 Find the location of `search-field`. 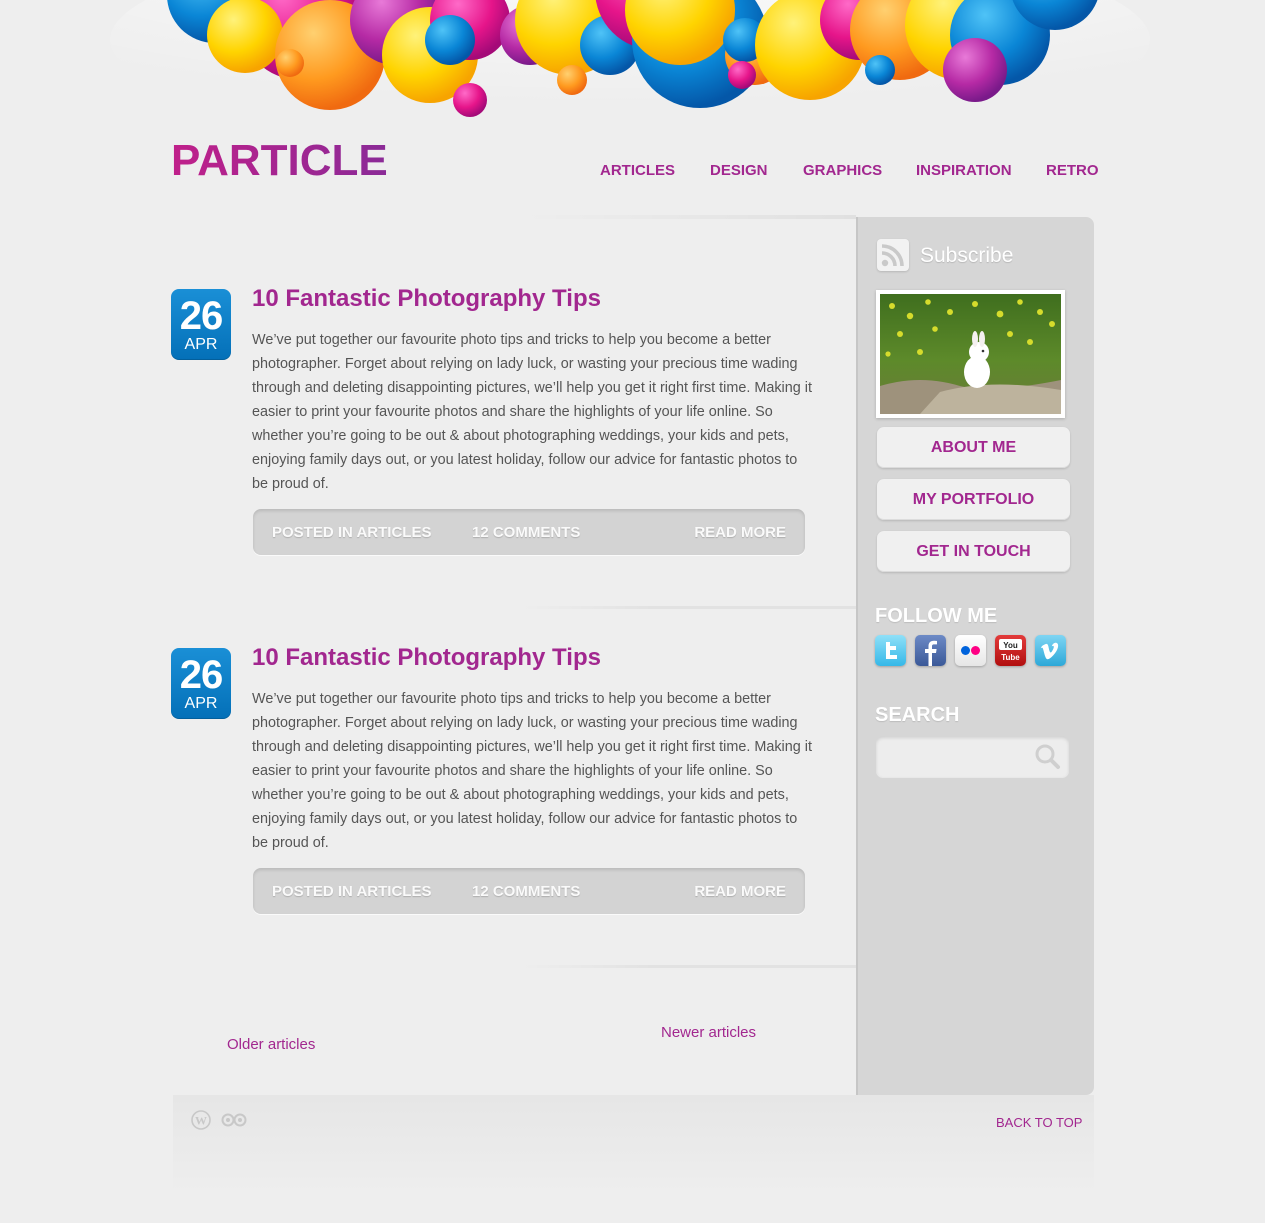

search-field is located at coordinates (972, 756).